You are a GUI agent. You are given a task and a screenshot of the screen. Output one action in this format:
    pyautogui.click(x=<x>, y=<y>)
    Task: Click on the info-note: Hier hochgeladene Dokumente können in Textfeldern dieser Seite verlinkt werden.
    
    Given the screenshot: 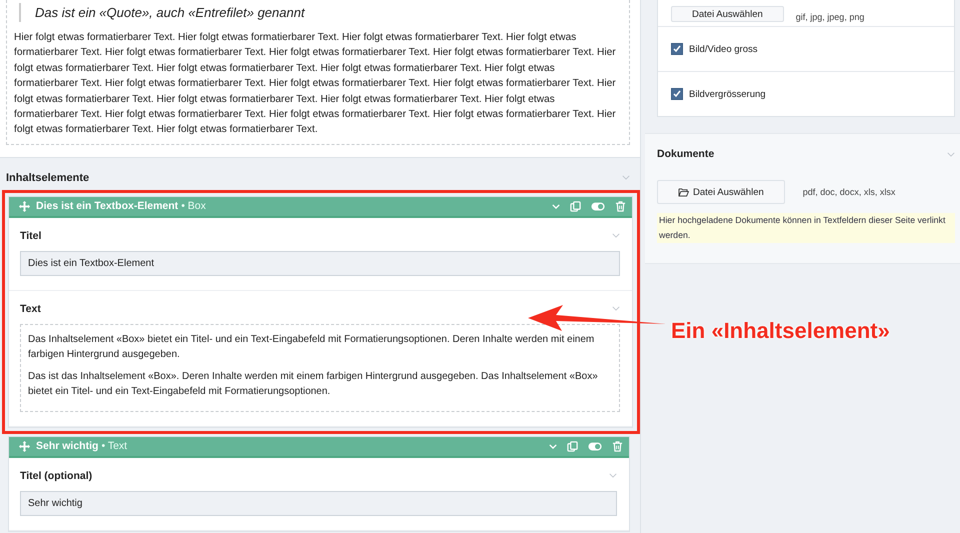 What is the action you would take?
    pyautogui.click(x=806, y=228)
    